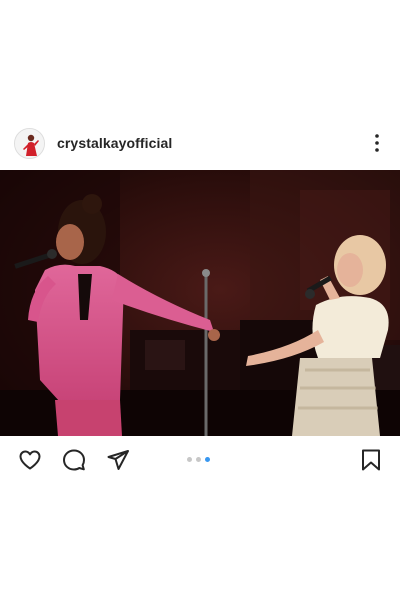  I want to click on heart-icon, so click(30, 460).